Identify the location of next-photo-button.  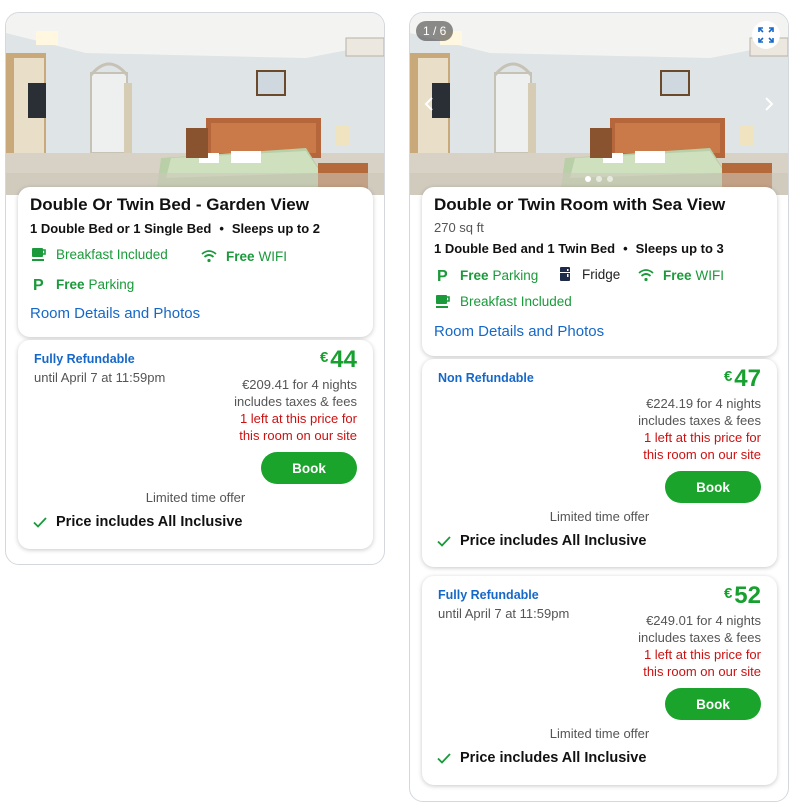
(769, 104).